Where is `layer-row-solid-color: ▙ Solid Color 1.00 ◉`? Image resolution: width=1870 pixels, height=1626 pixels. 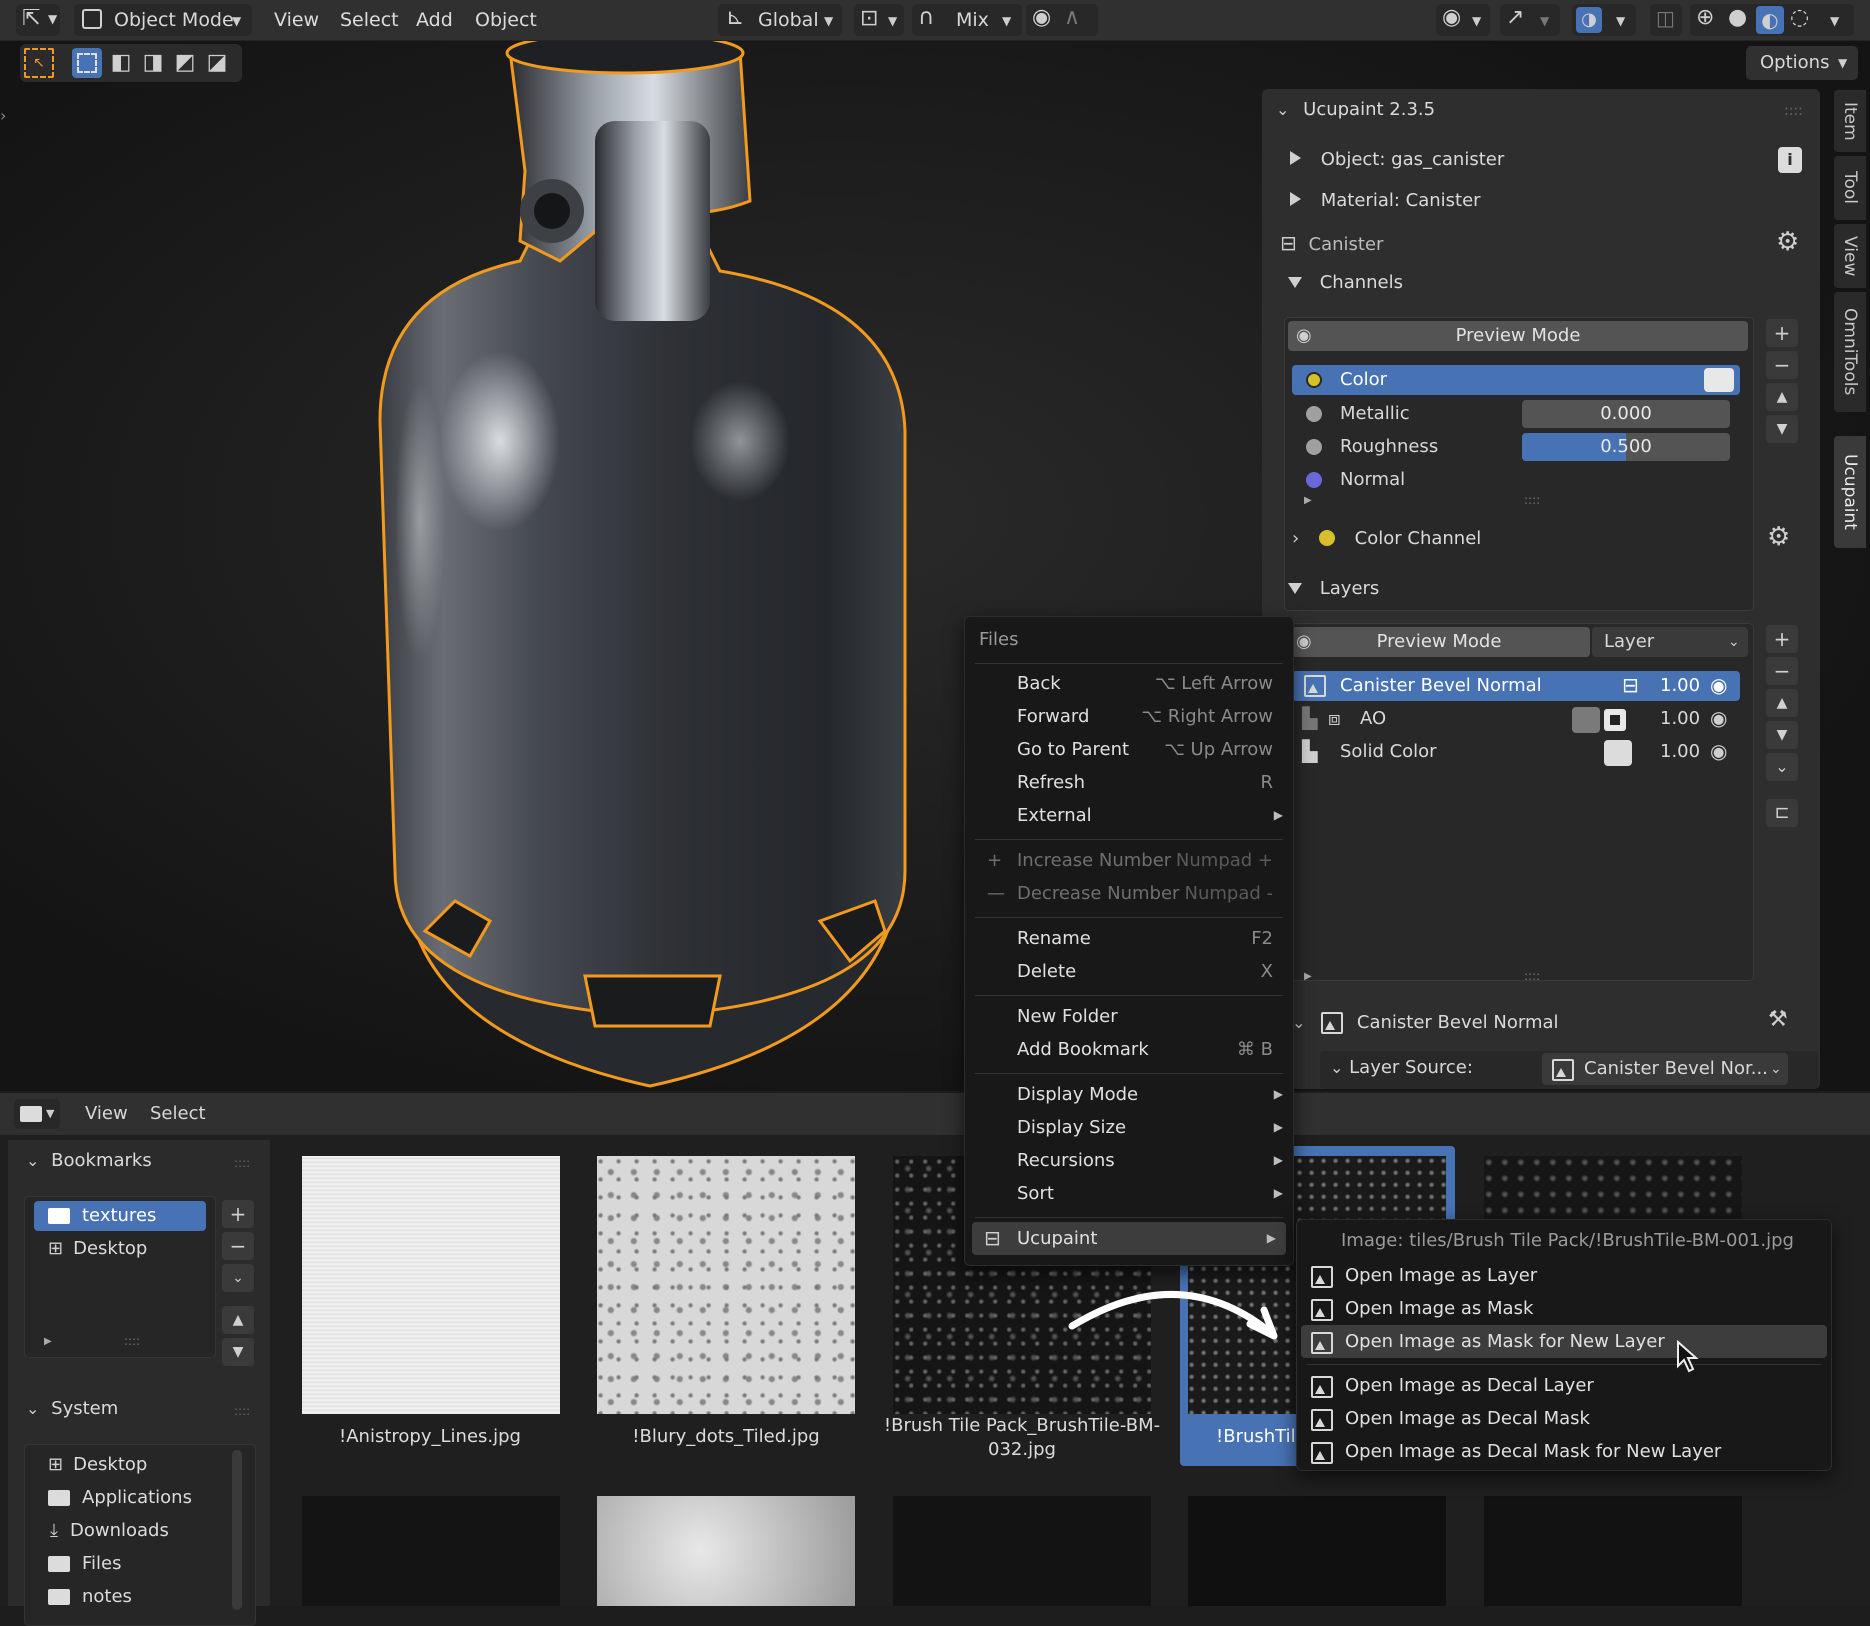 layer-row-solid-color: ▙ Solid Color 1.00 ◉ is located at coordinates (1516, 752).